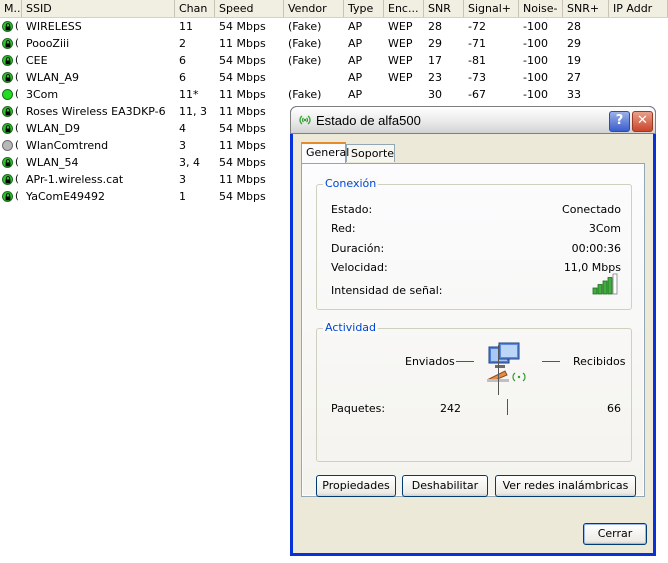 Image resolution: width=668 pixels, height=563 pixels. I want to click on packets-received-value: 66, so click(614, 408).